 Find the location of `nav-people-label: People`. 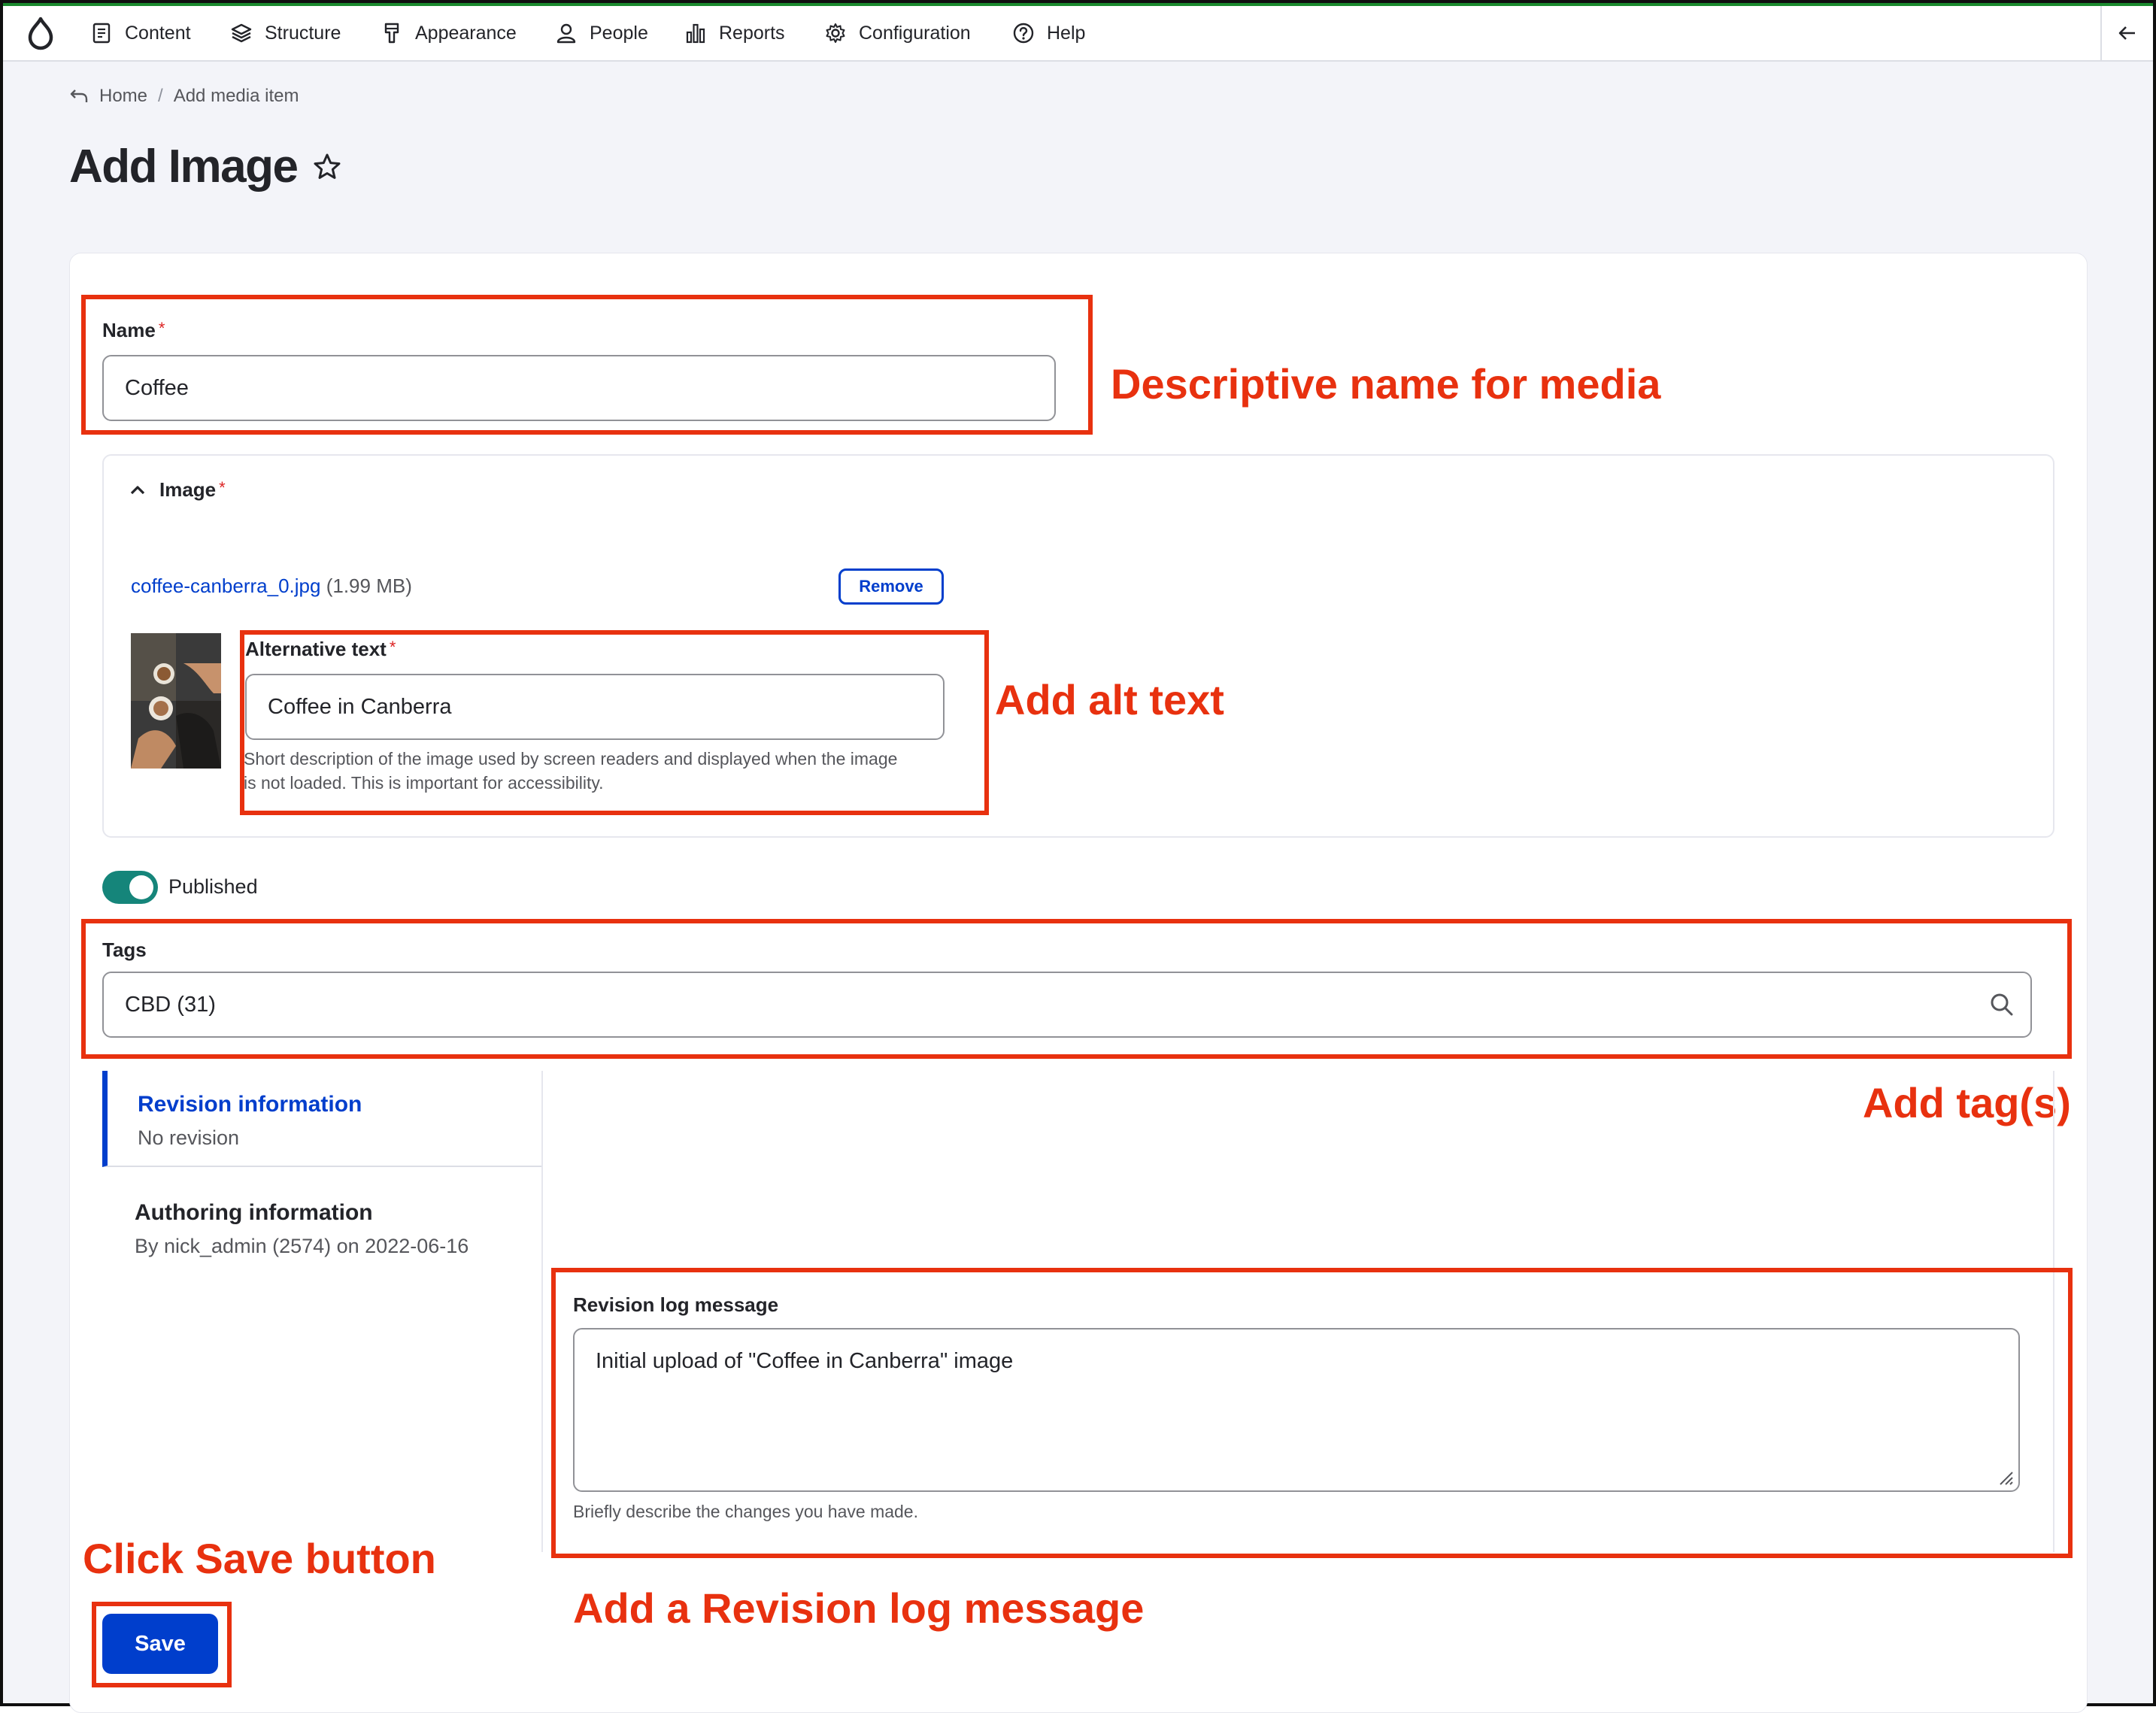

nav-people-label: People is located at coordinates (619, 33).